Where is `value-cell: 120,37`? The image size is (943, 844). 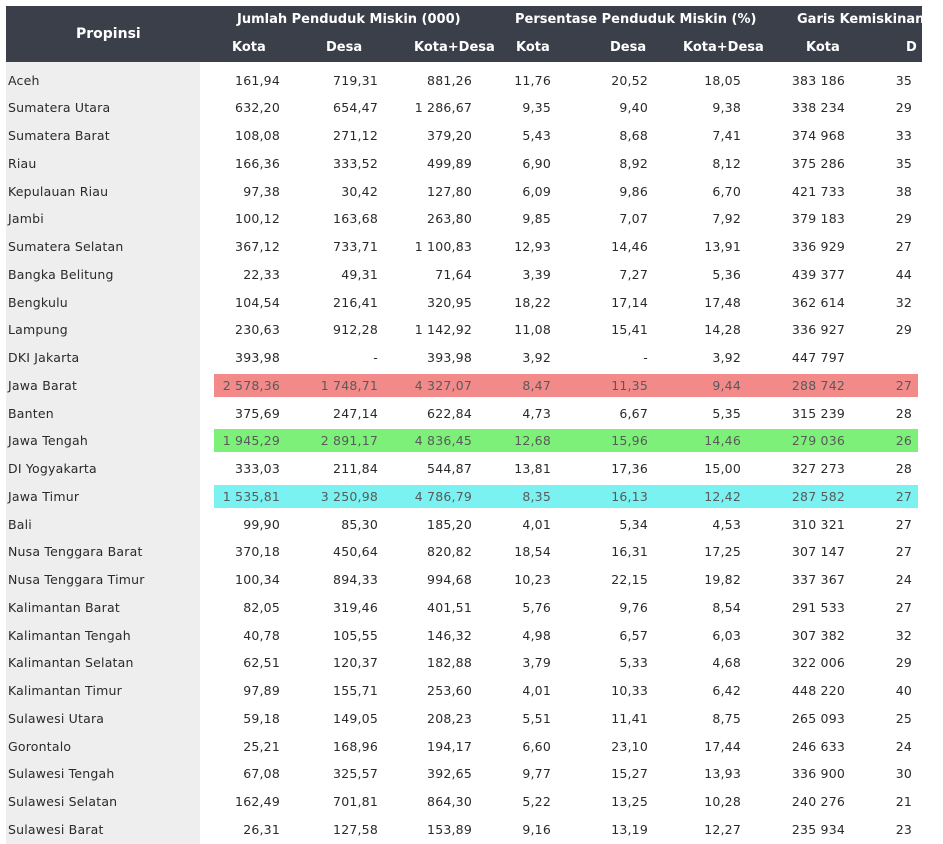 value-cell: 120,37 is located at coordinates (355, 663).